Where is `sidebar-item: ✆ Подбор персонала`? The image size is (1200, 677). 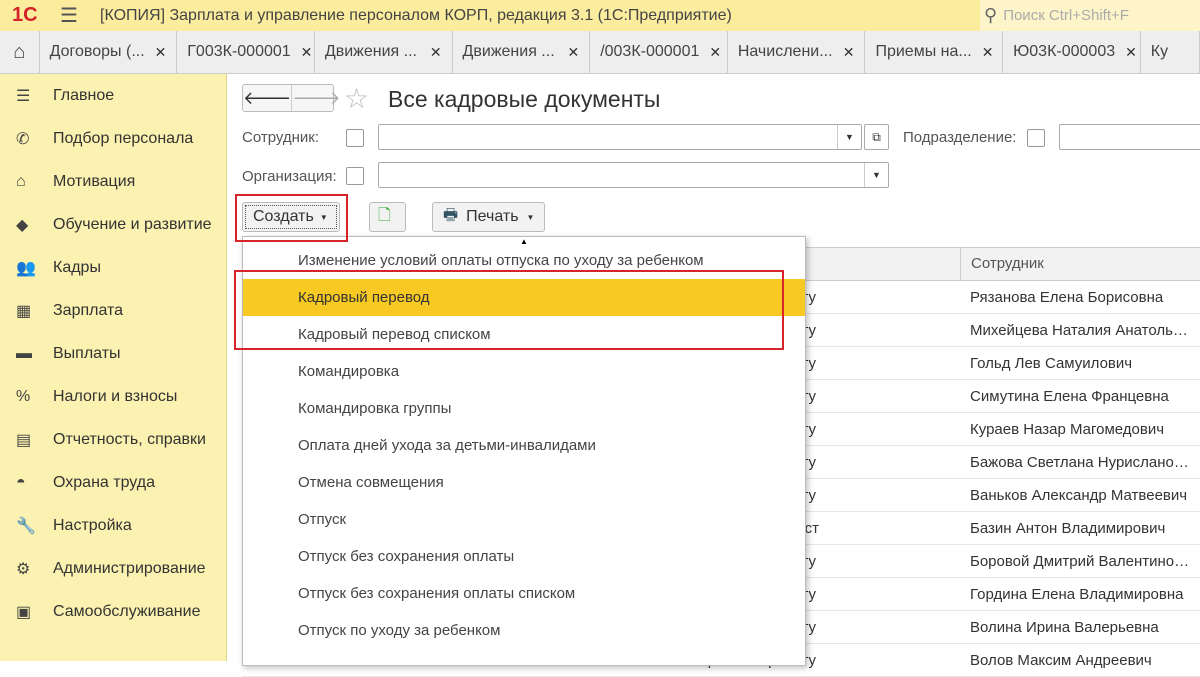
sidebar-item: ✆ Подбор персонала is located at coordinates (113, 138).